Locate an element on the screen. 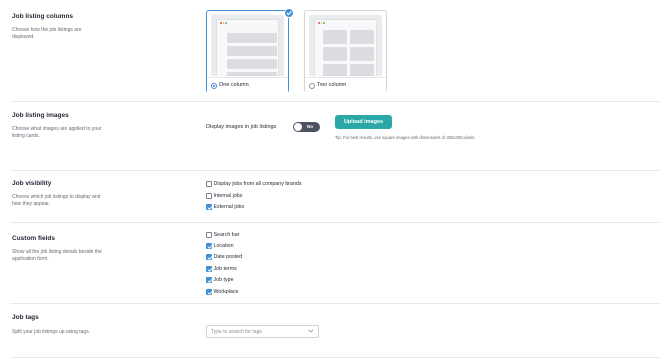 The width and height of the screenshot is (670, 362). checkbox-label: Internal jobs is located at coordinates (228, 196).